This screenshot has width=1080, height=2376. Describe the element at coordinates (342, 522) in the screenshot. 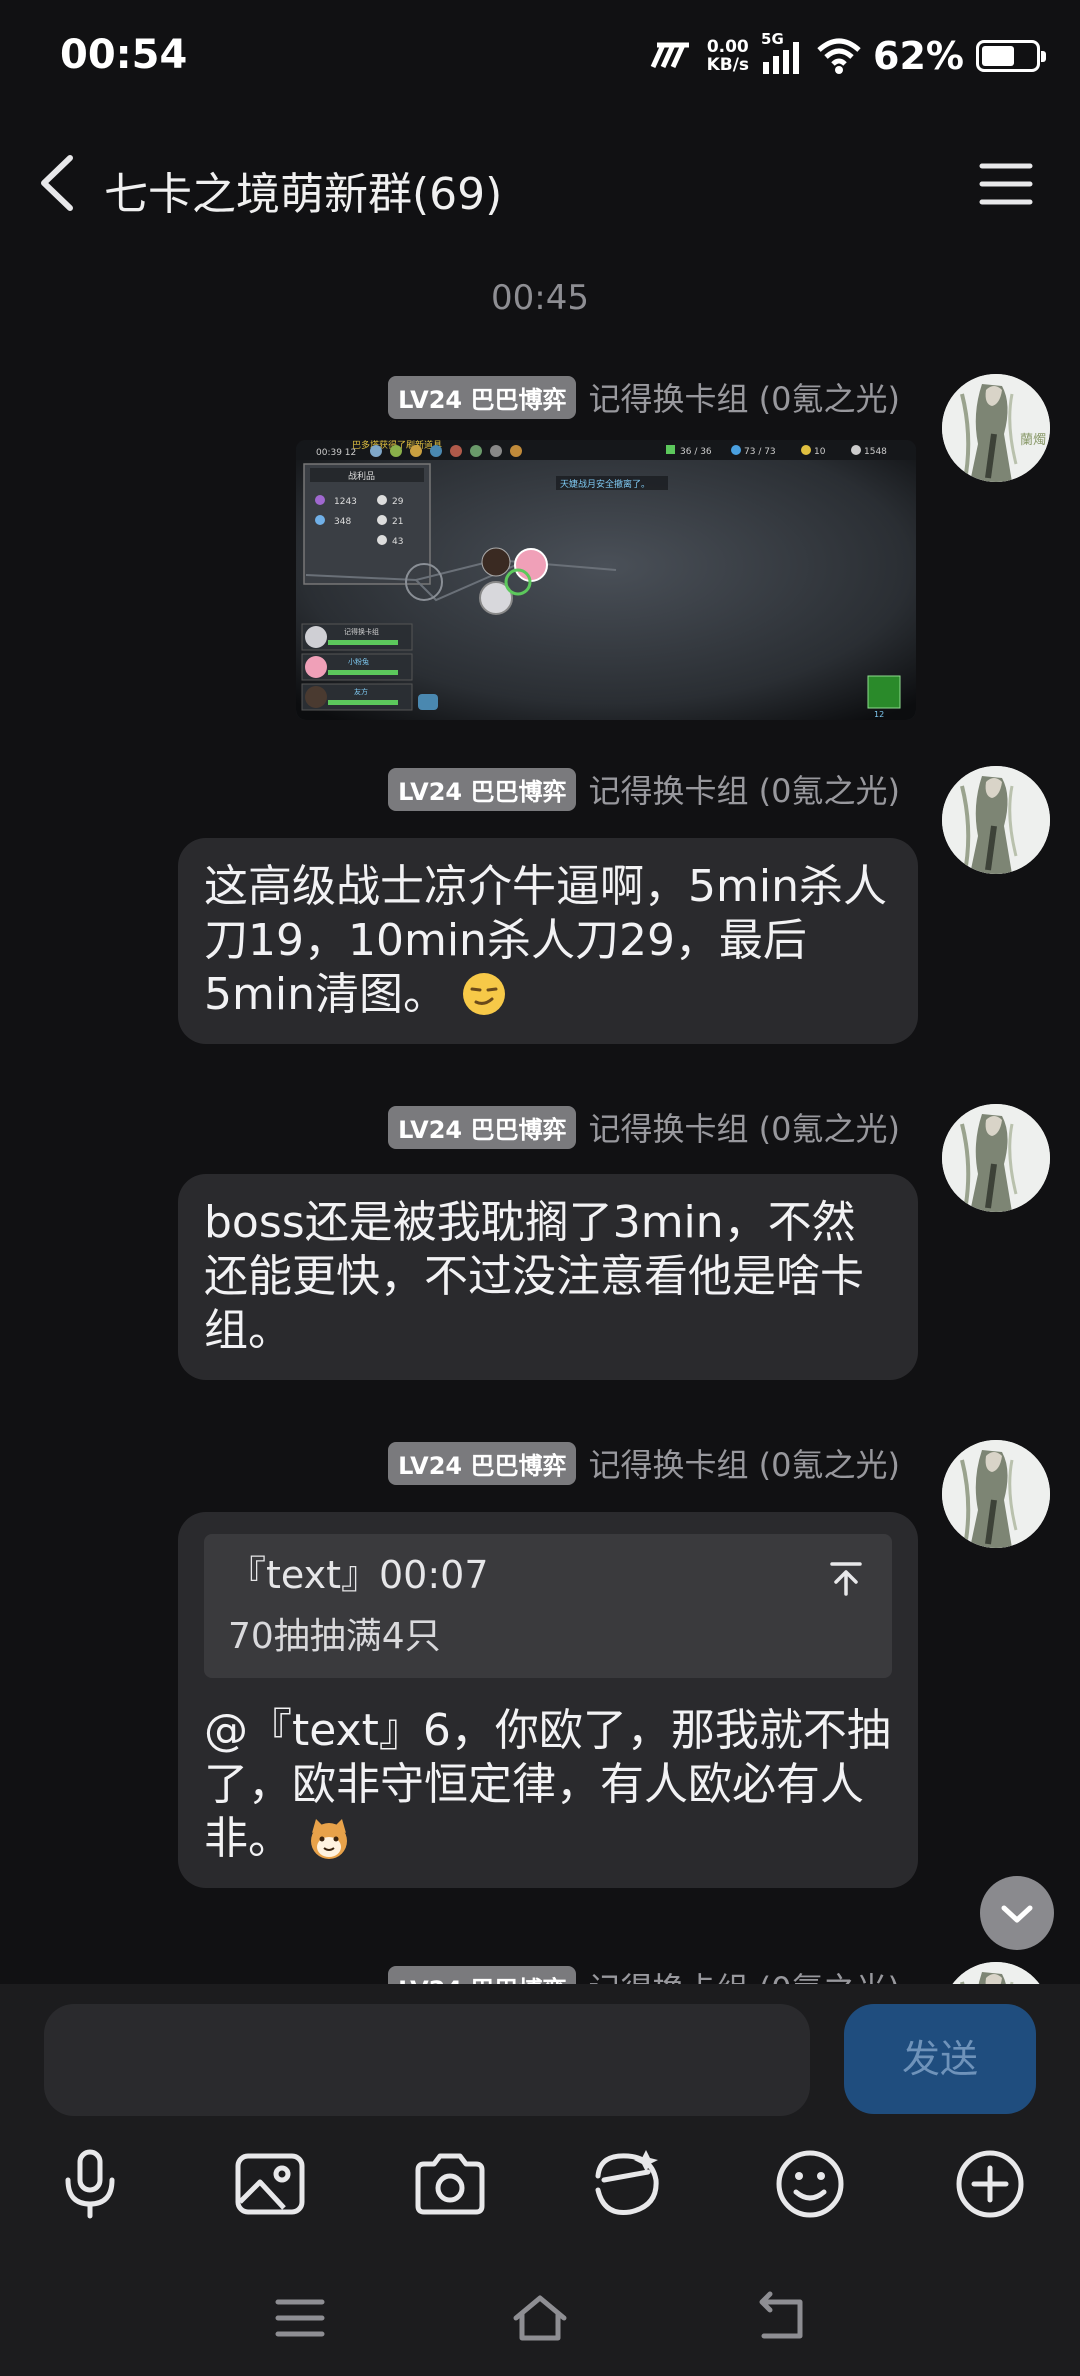

I see `game-loot-c: 348` at that location.